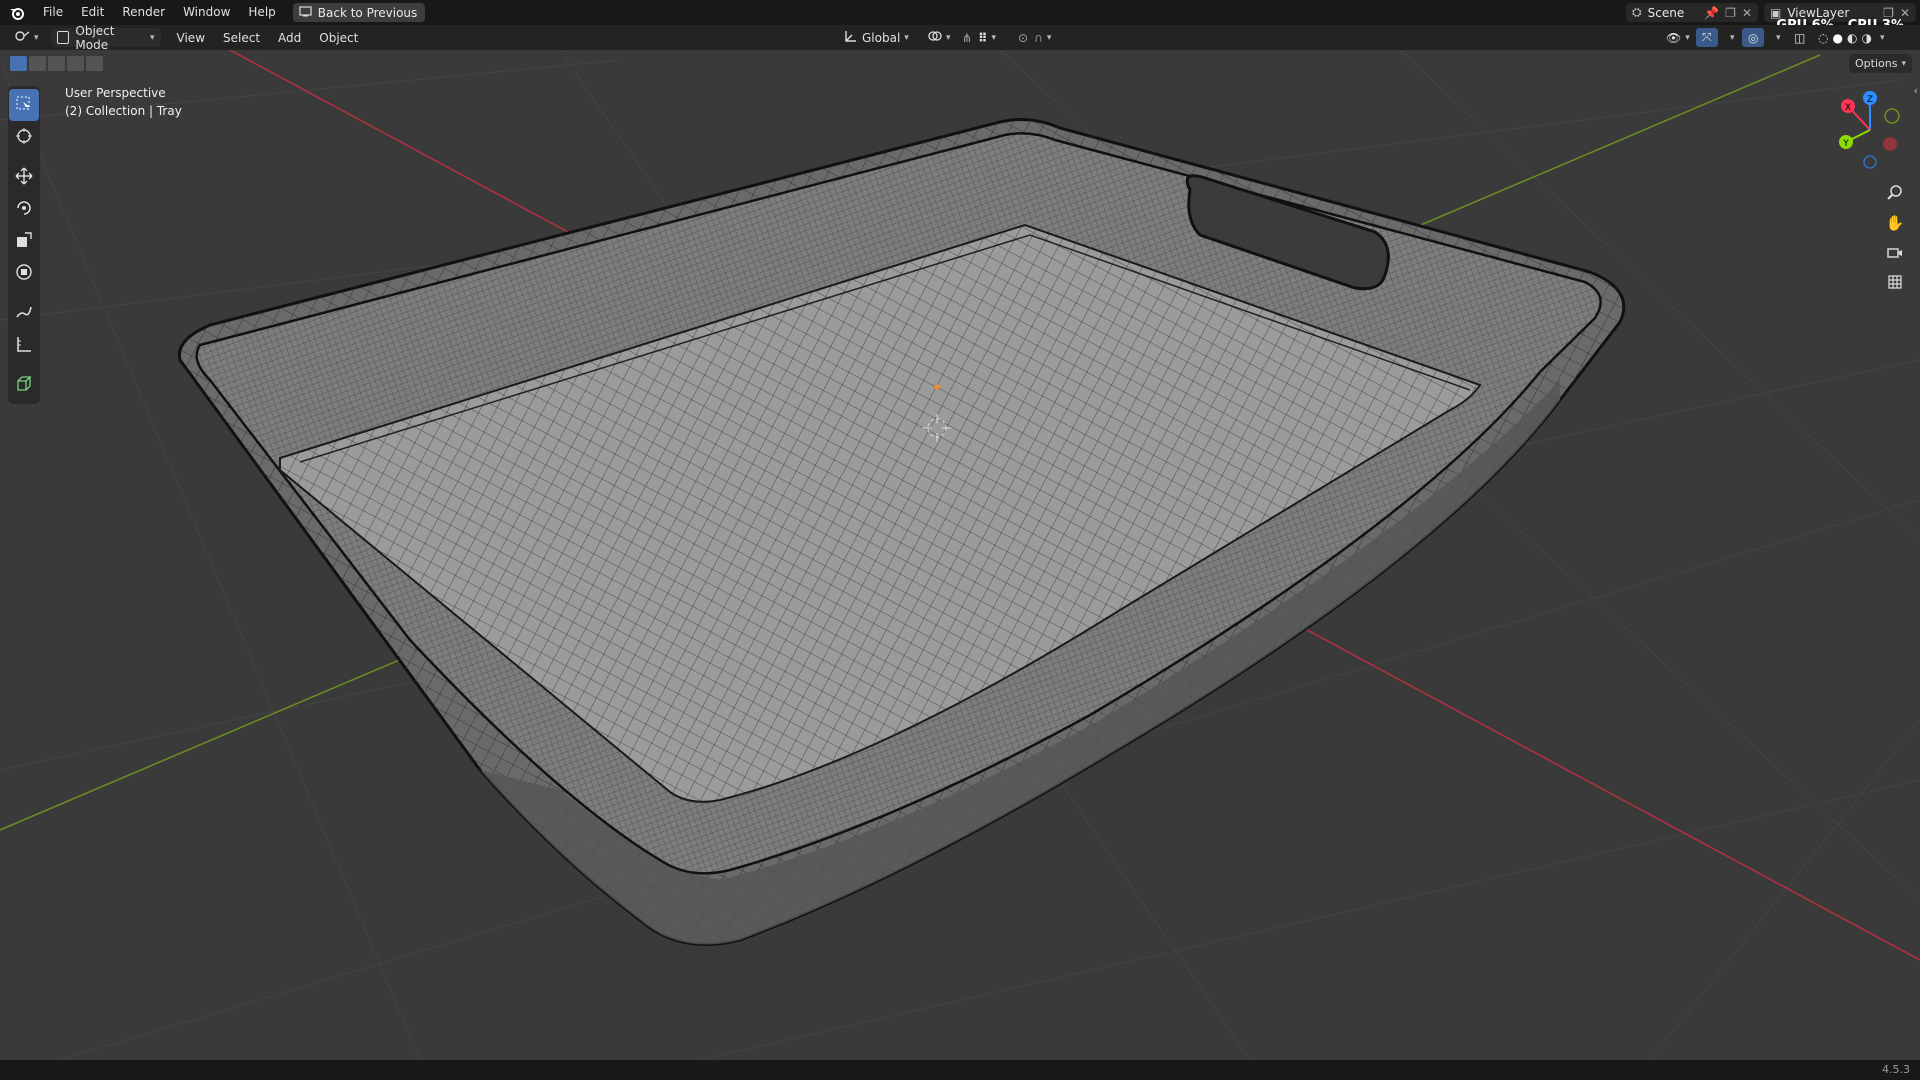 The width and height of the screenshot is (1920, 1080). I want to click on camera-view-button, so click(1895, 253).